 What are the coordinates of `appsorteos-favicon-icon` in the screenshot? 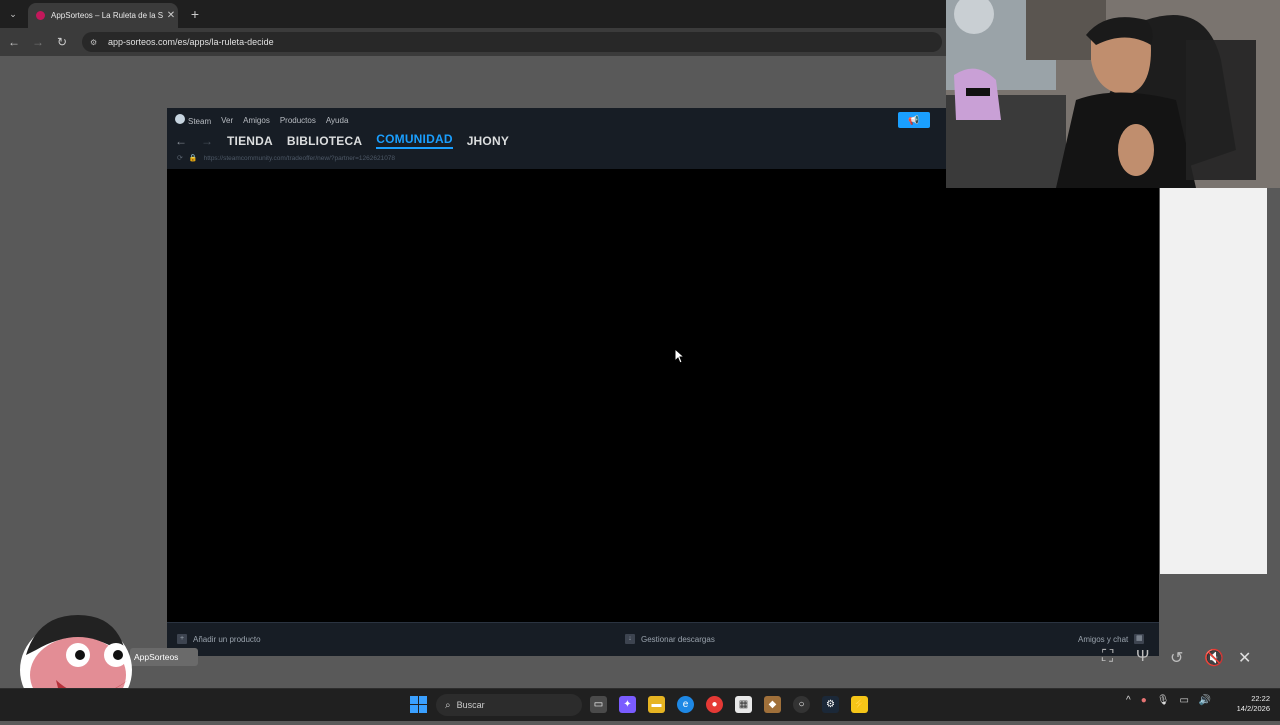 It's located at (40, 15).